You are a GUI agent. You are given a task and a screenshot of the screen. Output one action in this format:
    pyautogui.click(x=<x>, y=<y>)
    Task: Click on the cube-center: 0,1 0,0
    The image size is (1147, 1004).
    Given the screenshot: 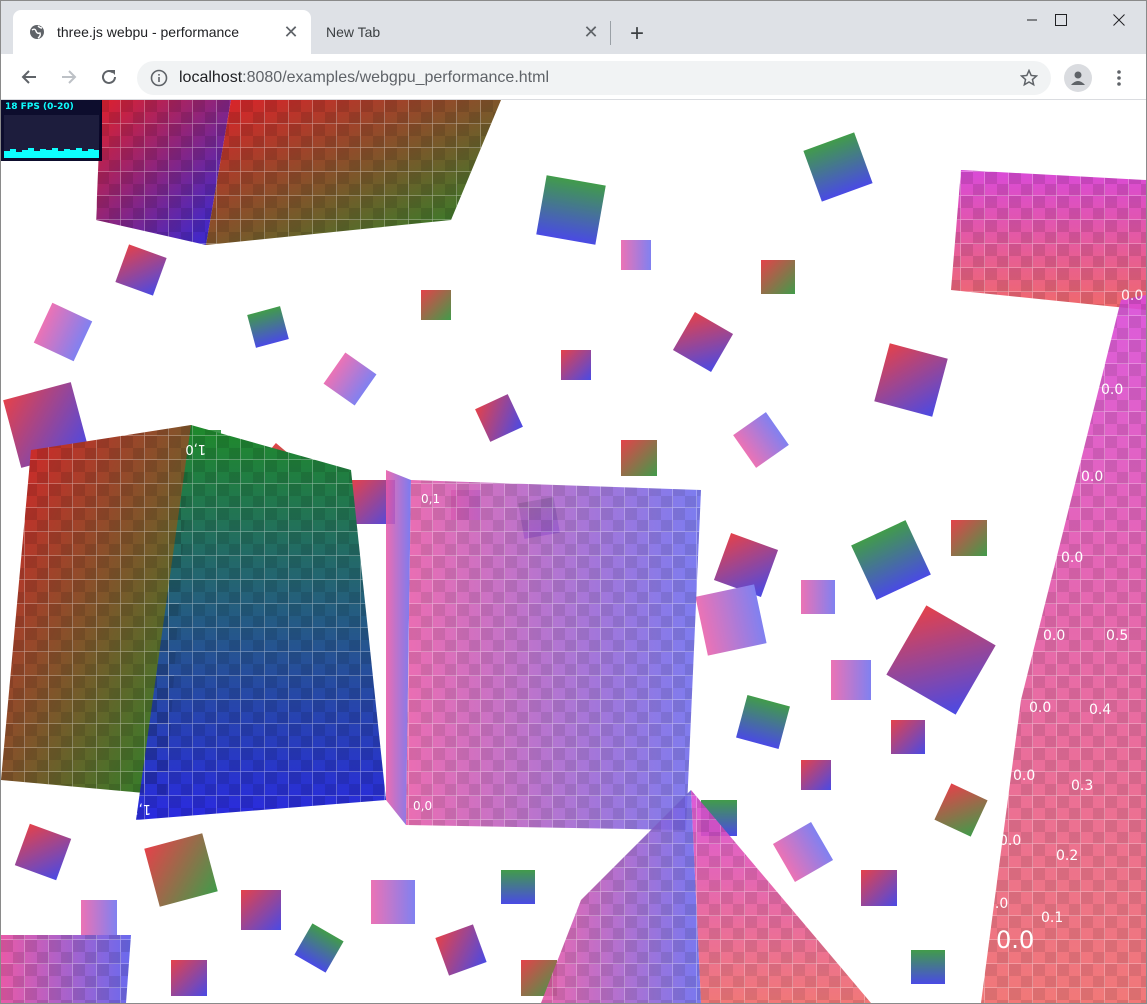 What is the action you would take?
    pyautogui.click(x=543, y=650)
    